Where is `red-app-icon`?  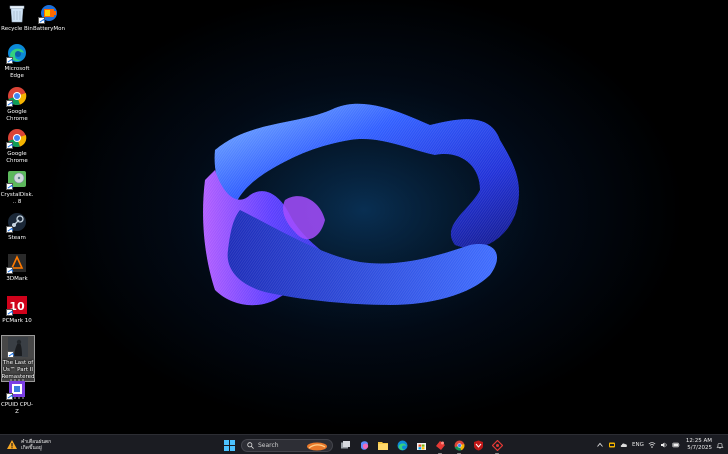
red-app-icon is located at coordinates (440, 445).